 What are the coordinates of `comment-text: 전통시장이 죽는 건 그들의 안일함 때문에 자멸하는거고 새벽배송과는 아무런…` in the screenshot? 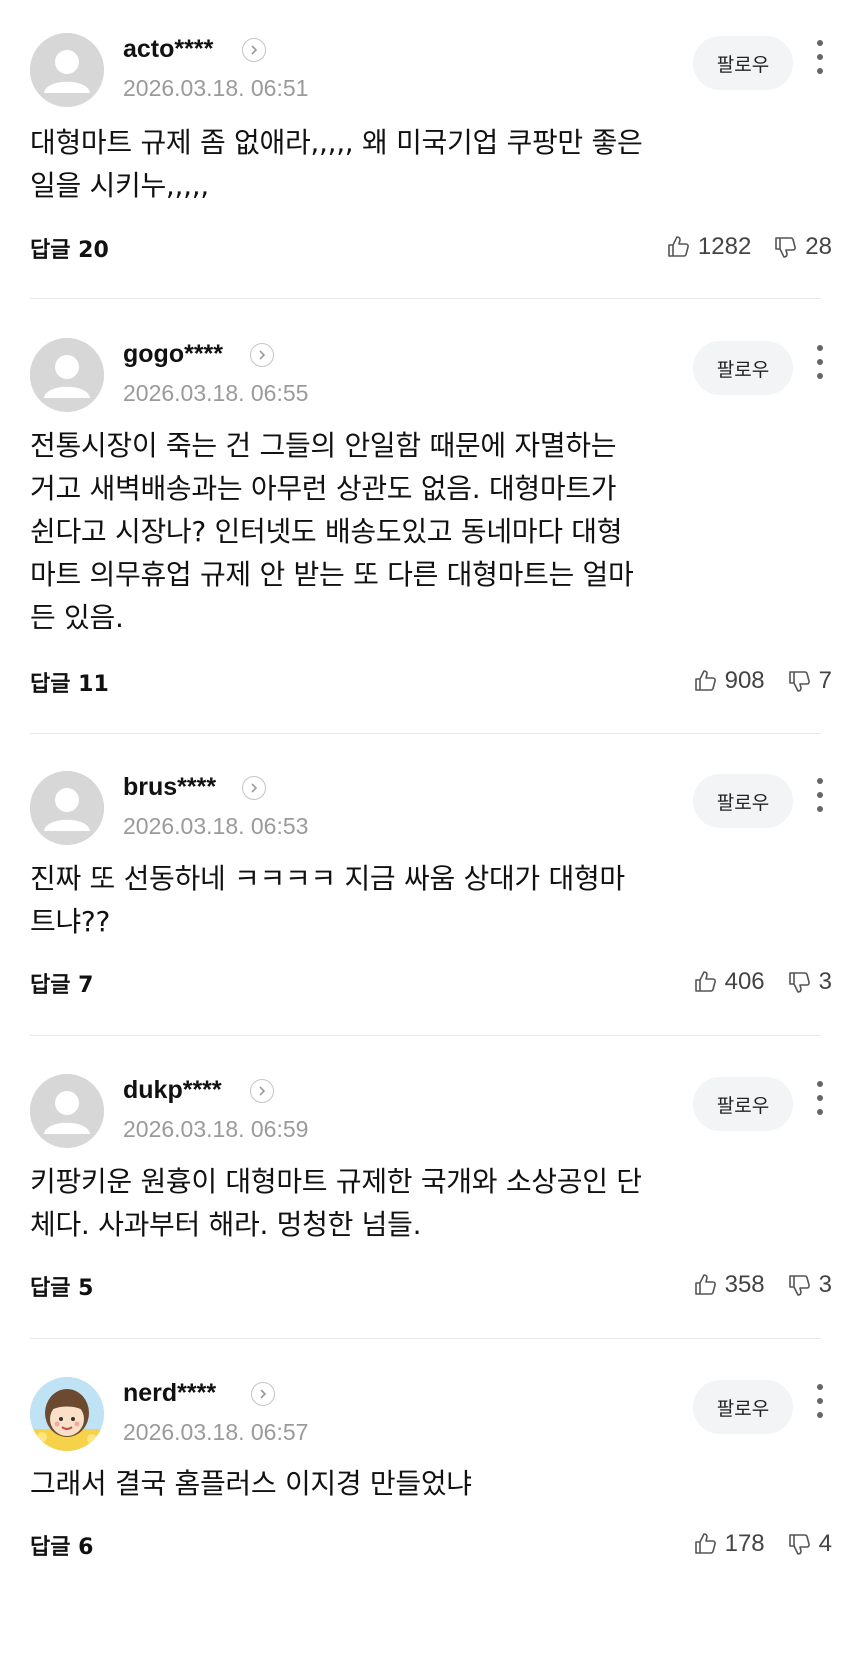 It's located at (420, 531).